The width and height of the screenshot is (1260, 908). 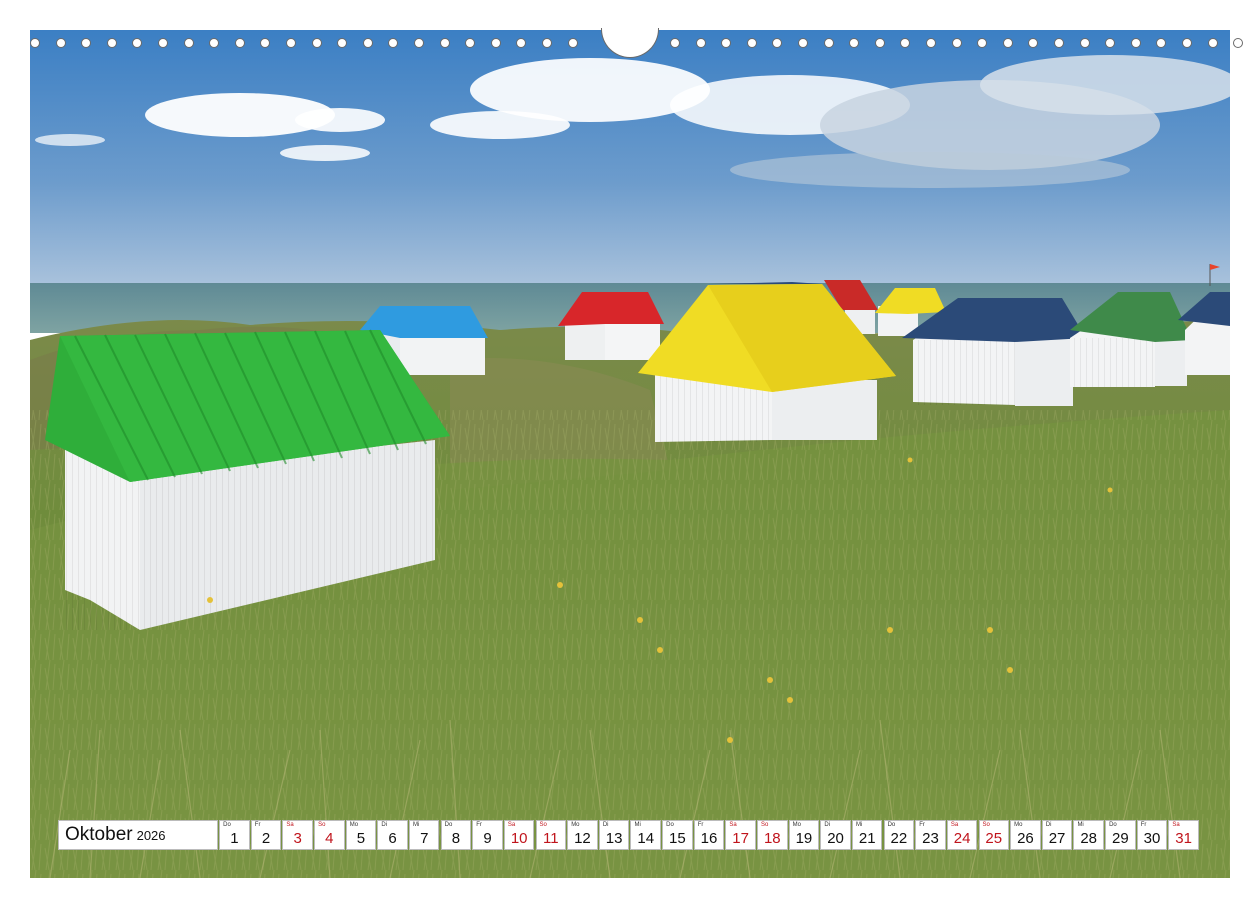 I want to click on day-number: 24, so click(x=962, y=838).